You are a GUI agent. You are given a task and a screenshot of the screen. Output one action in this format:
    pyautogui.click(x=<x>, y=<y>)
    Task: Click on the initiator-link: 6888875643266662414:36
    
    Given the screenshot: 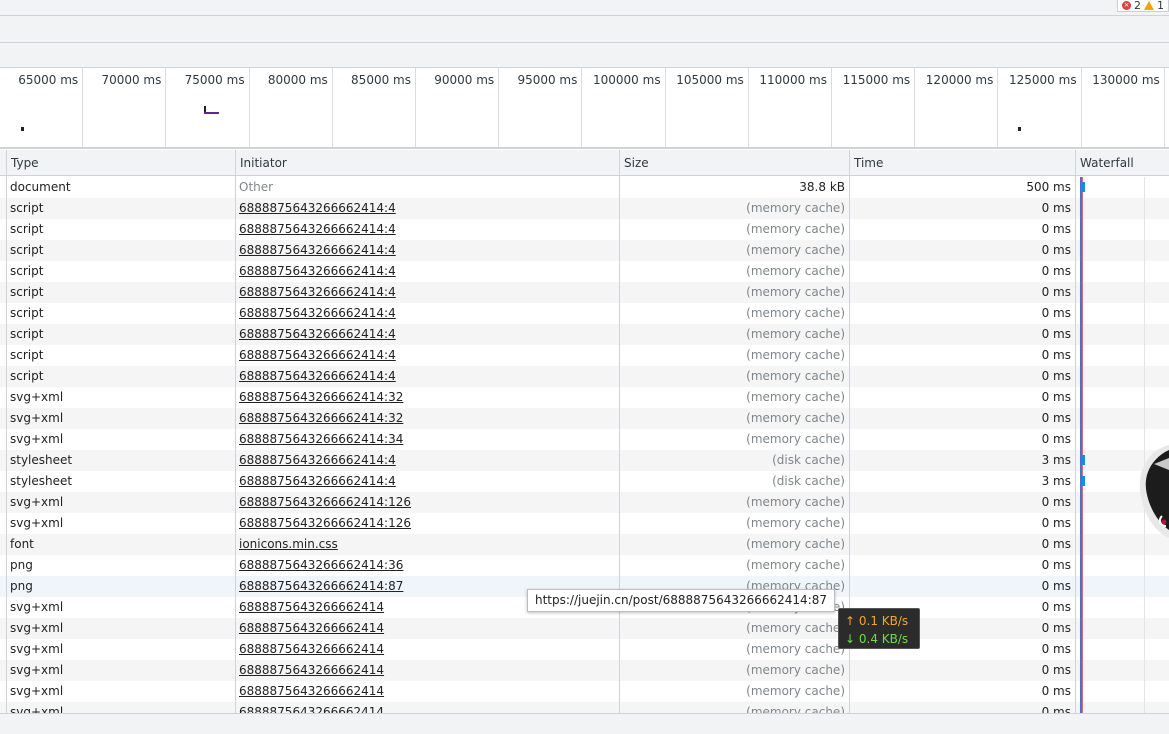 What is the action you would take?
    pyautogui.click(x=426, y=565)
    